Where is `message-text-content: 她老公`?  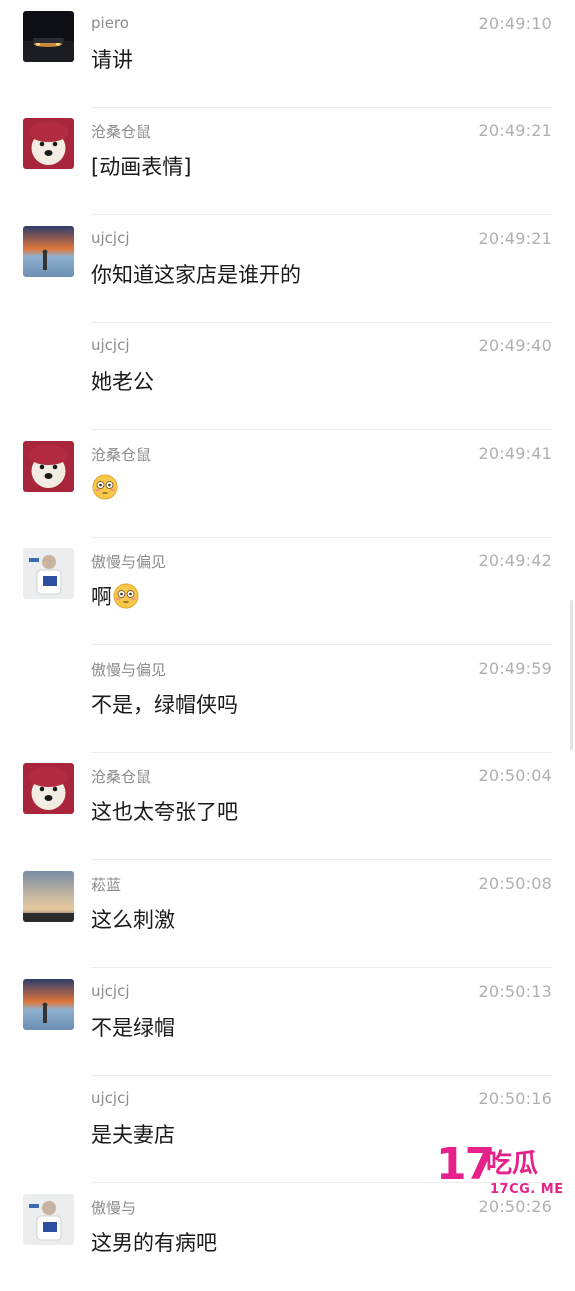
message-text-content: 她老公 is located at coordinates (122, 382).